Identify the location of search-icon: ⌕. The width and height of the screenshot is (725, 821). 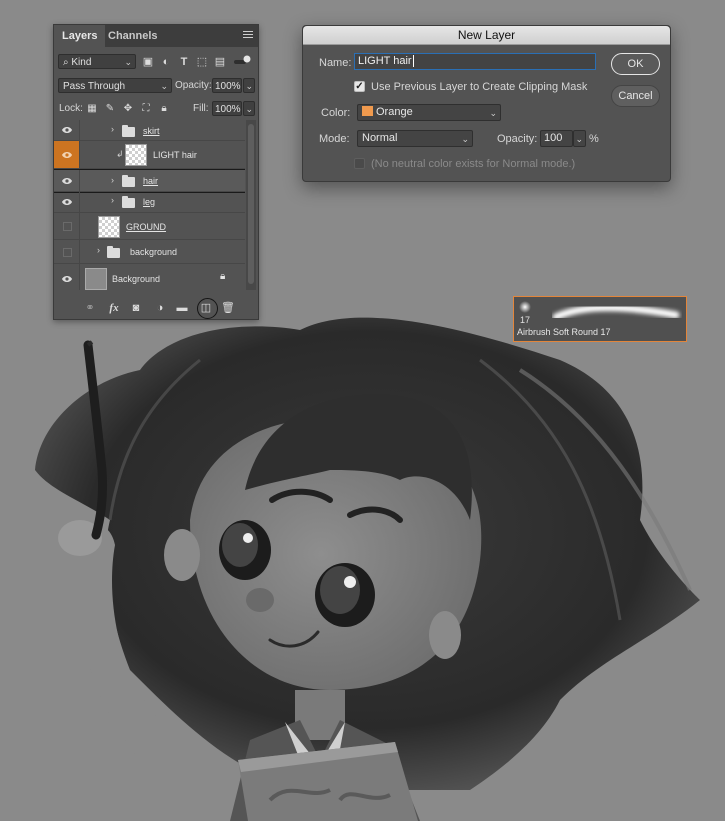
(66, 62).